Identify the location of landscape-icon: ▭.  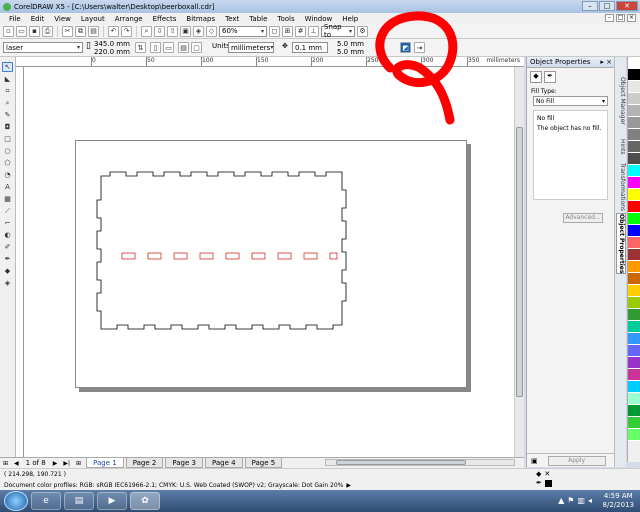
(168, 47).